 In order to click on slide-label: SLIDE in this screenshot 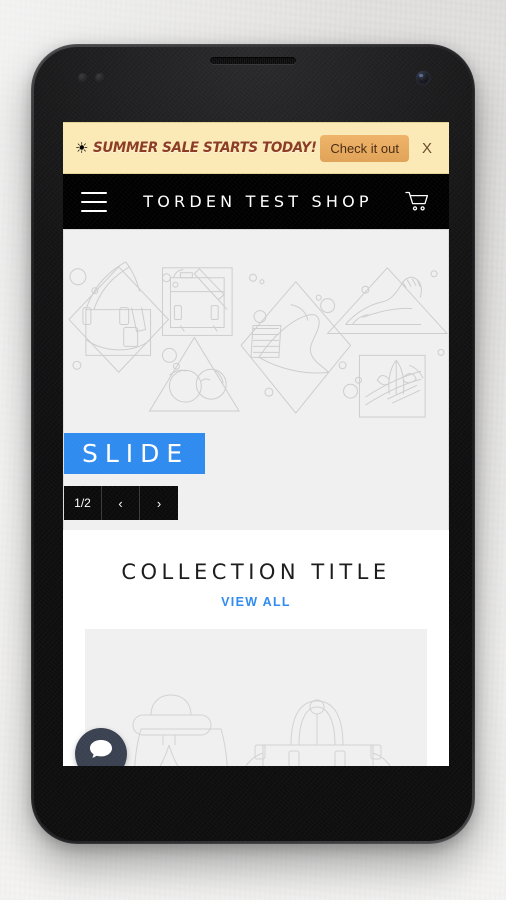, I will do `click(135, 453)`.